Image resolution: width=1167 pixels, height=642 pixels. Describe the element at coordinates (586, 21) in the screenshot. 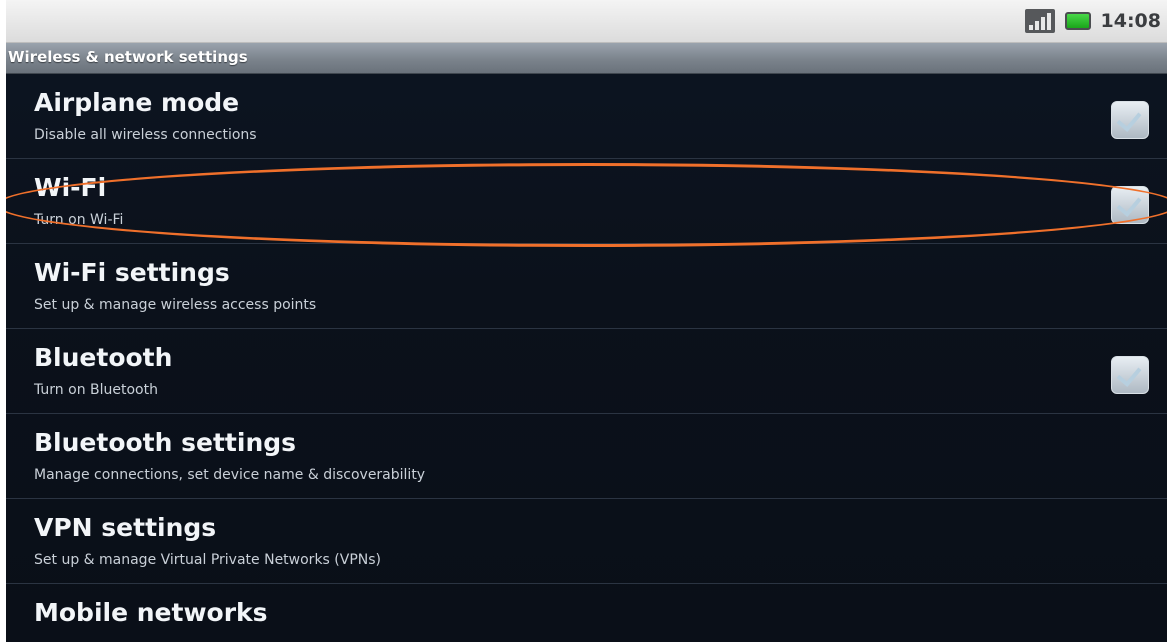

I see `status-bar: 14:08` at that location.